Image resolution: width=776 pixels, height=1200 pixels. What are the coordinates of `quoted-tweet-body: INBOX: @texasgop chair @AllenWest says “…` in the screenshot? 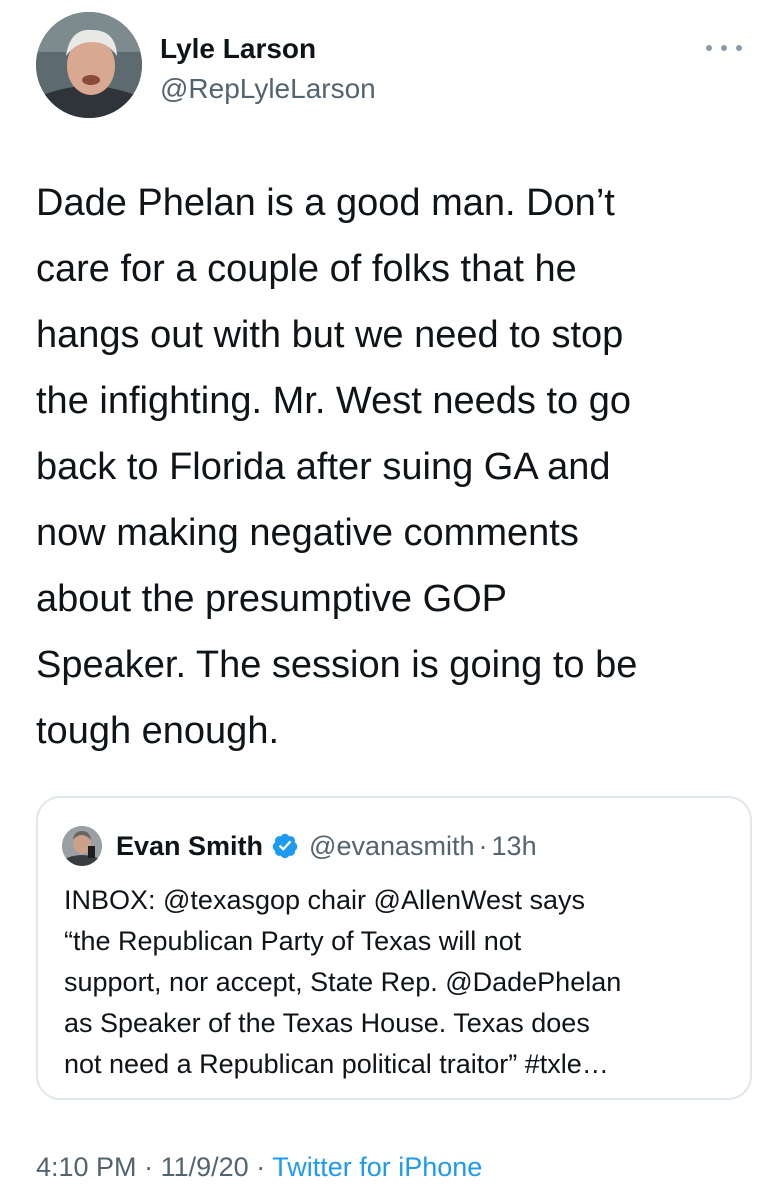 It's located at (343, 982).